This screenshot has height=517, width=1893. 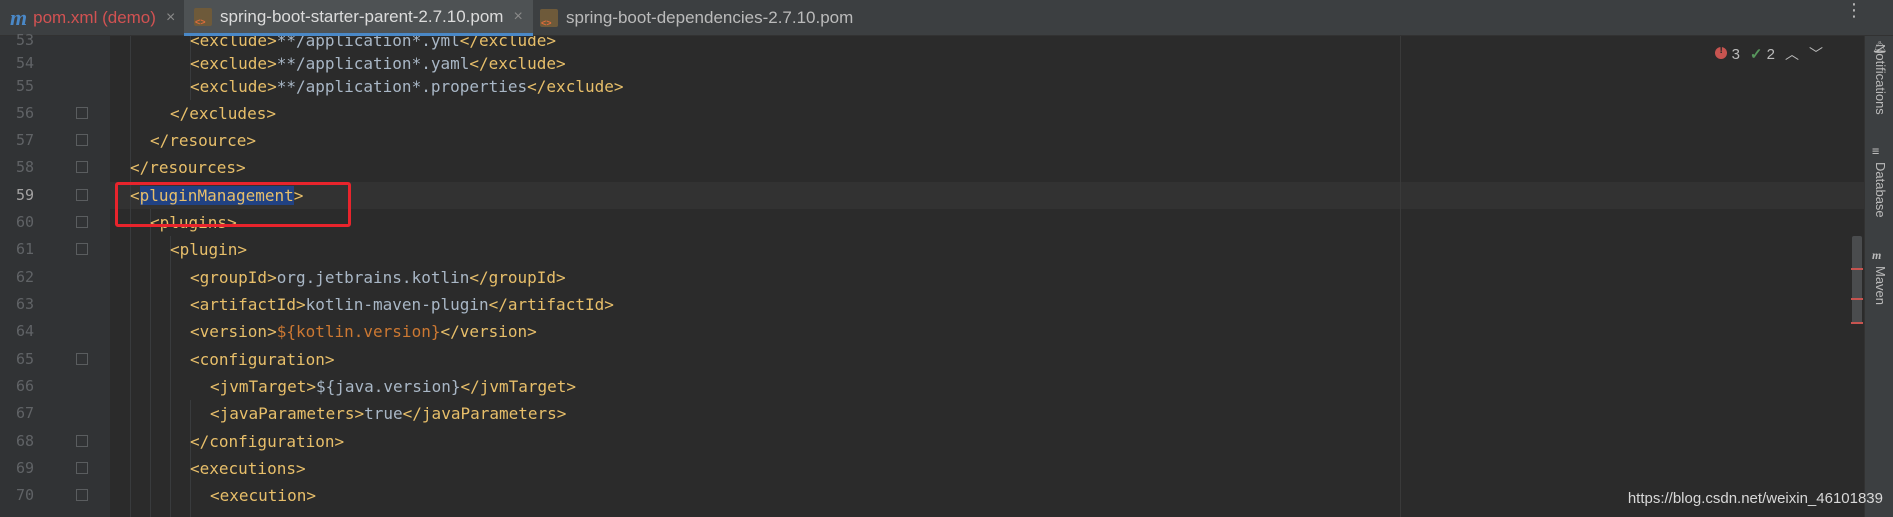 I want to click on database-icon: ≡, so click(x=1876, y=151).